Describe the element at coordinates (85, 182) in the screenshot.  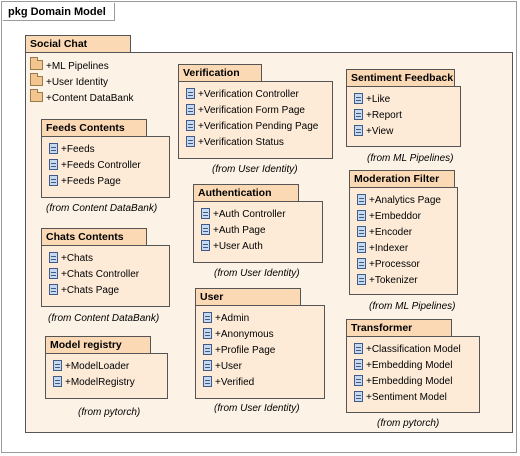
I see `list-item: +Feeds Page` at that location.